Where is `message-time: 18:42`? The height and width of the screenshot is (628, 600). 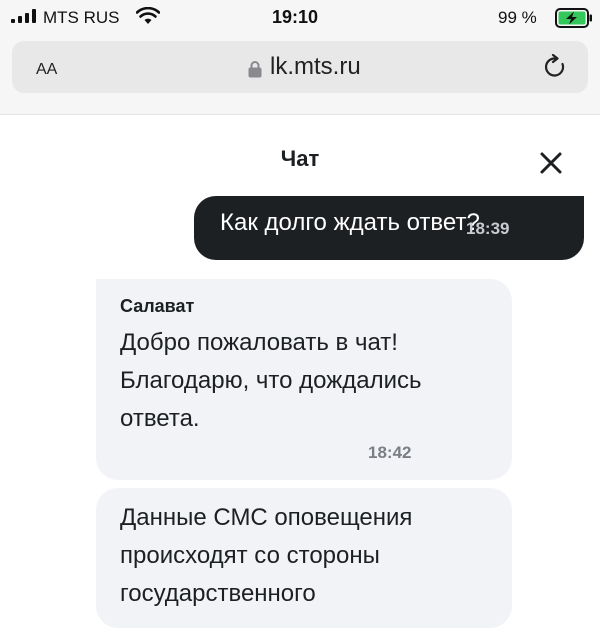
message-time: 18:42 is located at coordinates (390, 452).